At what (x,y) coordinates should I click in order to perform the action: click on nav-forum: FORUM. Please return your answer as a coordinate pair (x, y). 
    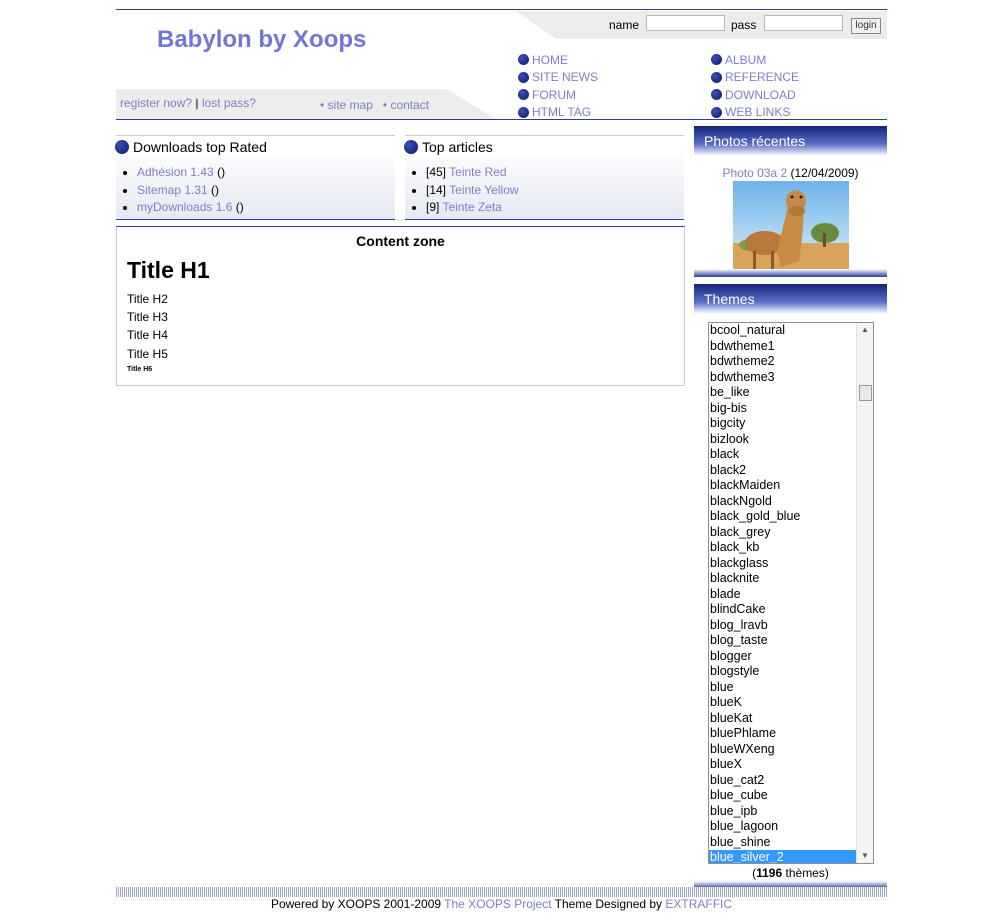
    Looking at the image, I should click on (558, 95).